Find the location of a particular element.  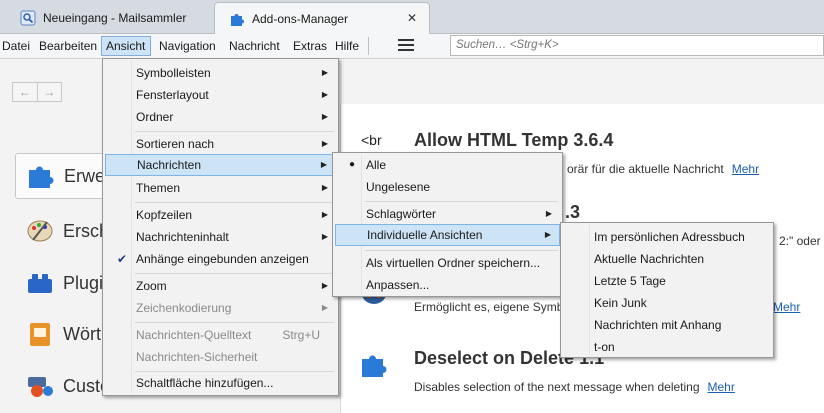

inbox-search-icon is located at coordinates (28, 18).